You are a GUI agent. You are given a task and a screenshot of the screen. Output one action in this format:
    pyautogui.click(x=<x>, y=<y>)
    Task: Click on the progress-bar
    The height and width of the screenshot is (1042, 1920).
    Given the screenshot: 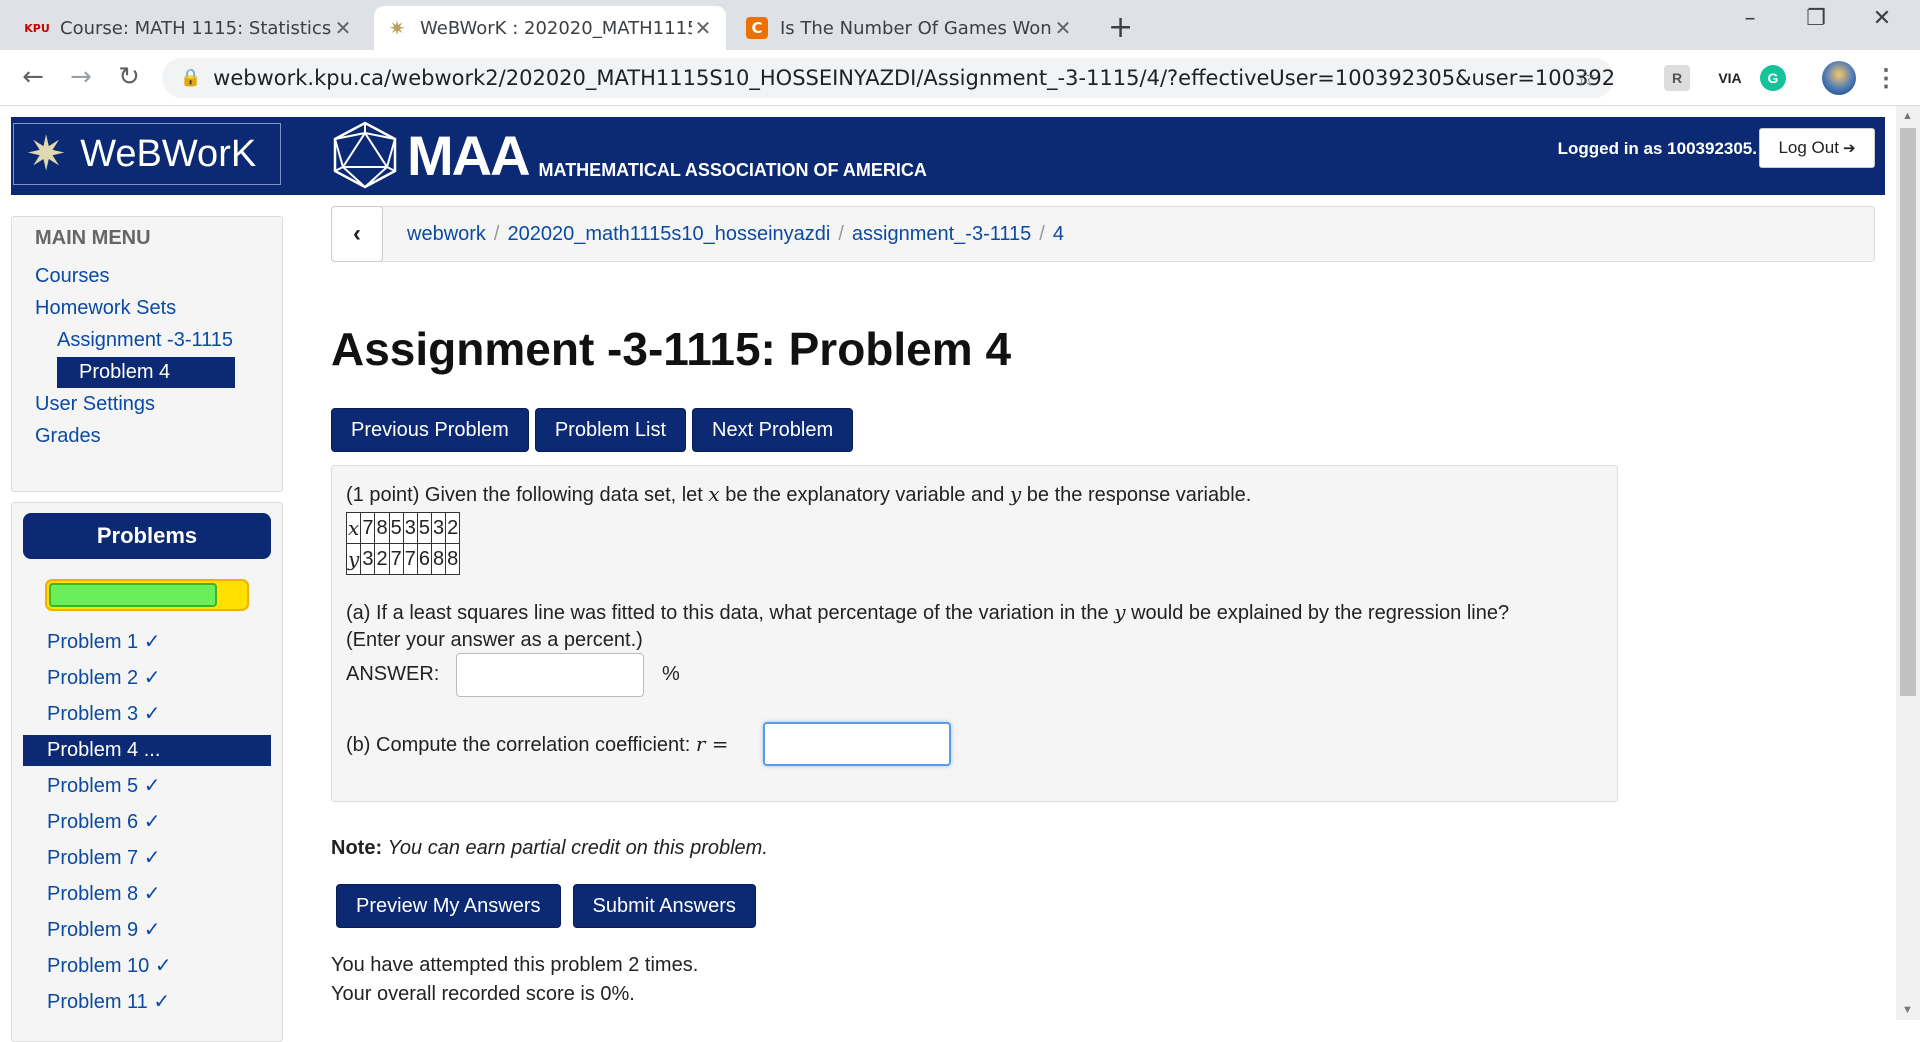 What is the action you would take?
    pyautogui.click(x=147, y=595)
    